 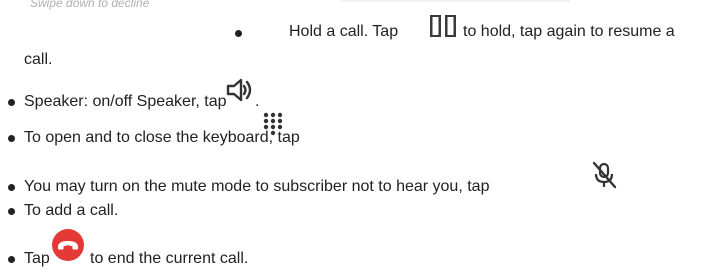 I want to click on end-call-icon, so click(x=68, y=245).